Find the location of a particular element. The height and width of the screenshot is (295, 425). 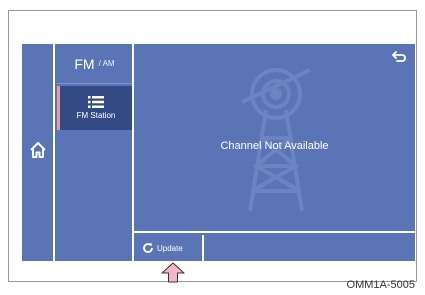

status-message: Channel Not Available is located at coordinates (274, 146).